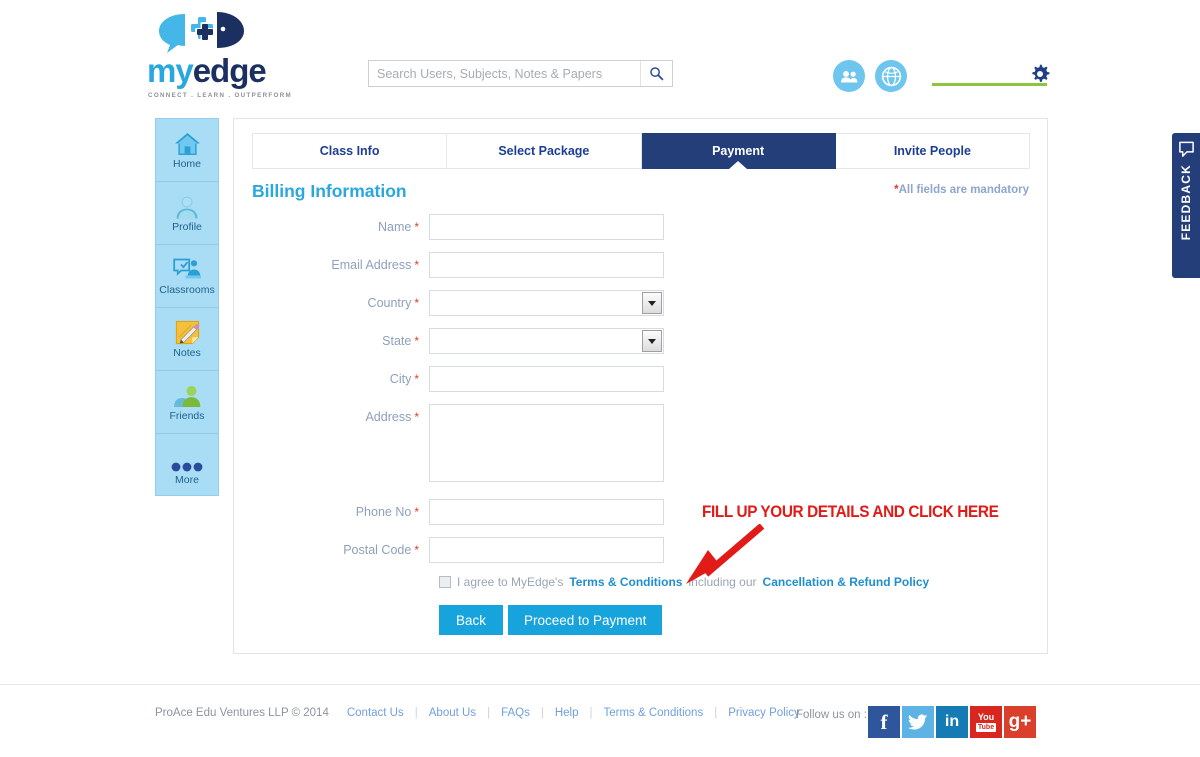 The image size is (1200, 757). What do you see at coordinates (546, 512) in the screenshot?
I see `phone-input` at bounding box center [546, 512].